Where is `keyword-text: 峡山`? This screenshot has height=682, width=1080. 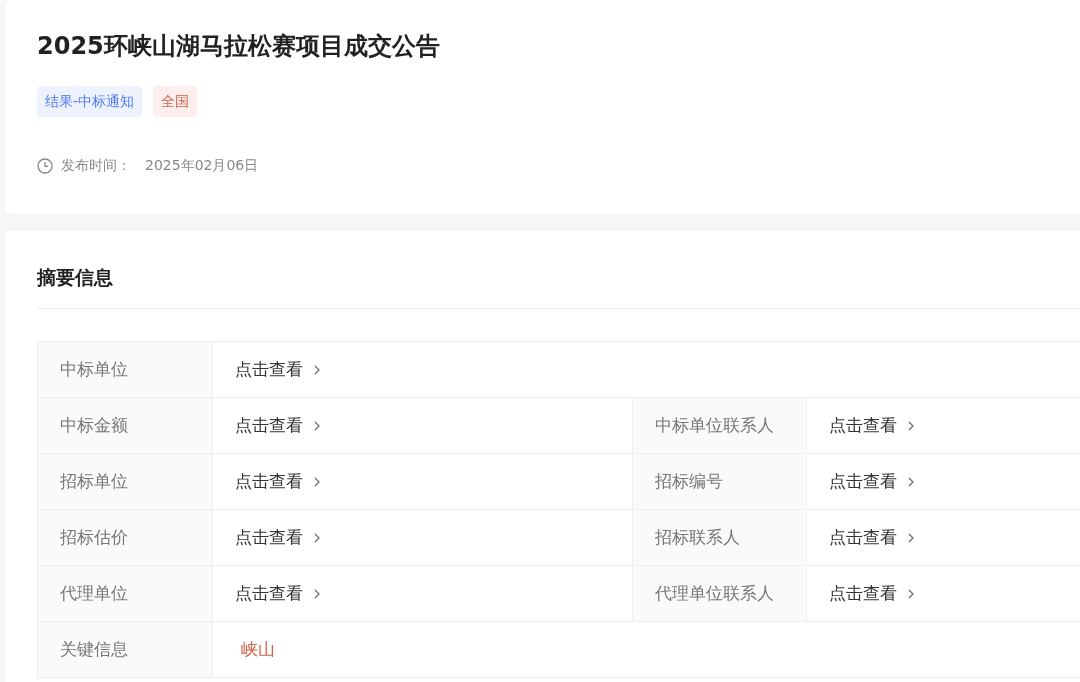
keyword-text: 峡山 is located at coordinates (257, 649).